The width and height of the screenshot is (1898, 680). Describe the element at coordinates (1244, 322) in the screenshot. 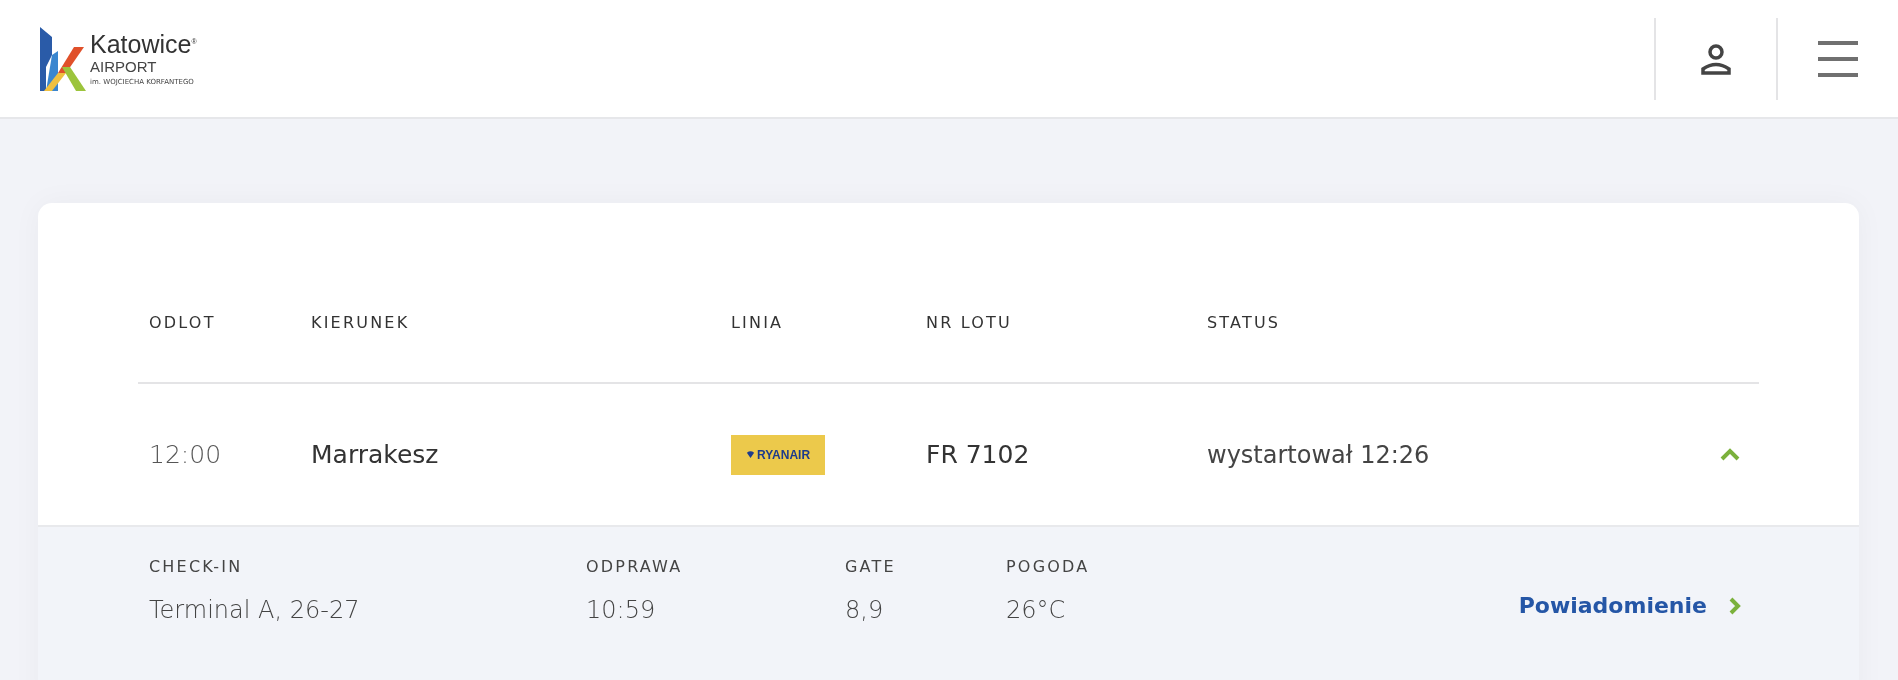

I see `column-header: STATUS` at that location.